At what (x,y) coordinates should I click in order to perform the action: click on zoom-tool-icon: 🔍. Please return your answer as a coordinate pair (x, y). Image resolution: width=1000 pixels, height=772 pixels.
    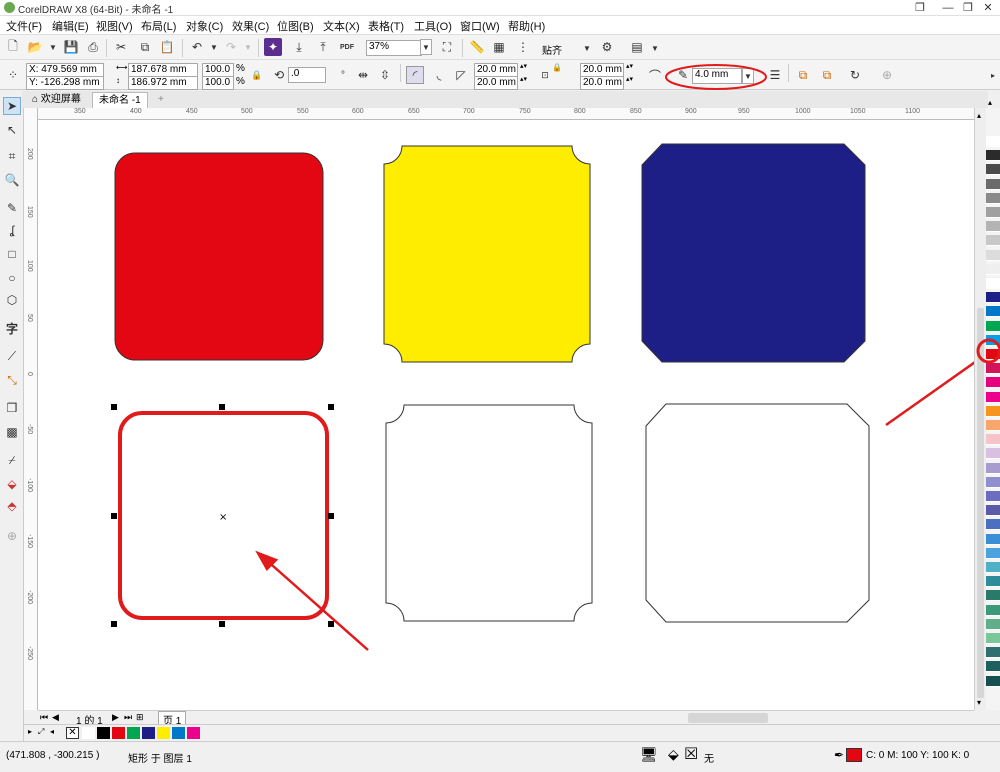
    Looking at the image, I should click on (12, 180).